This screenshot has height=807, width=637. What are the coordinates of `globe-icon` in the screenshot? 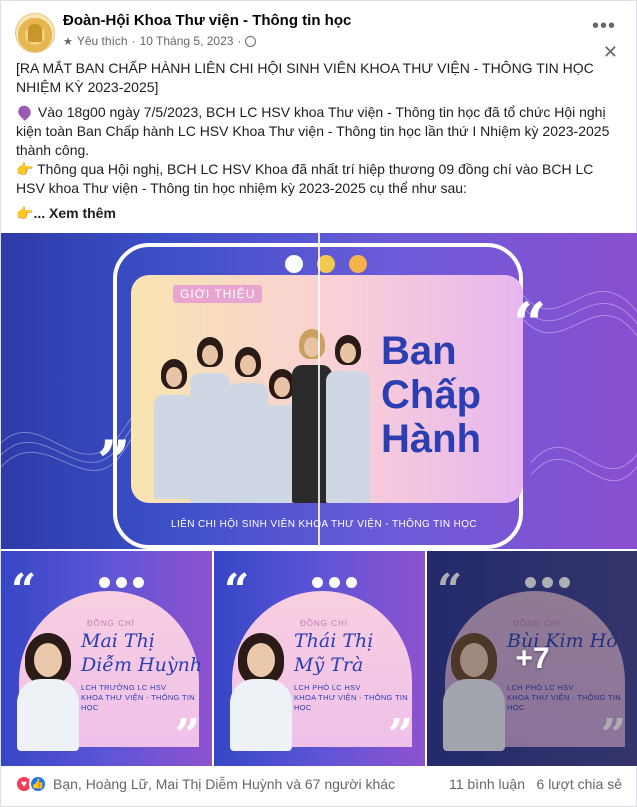 It's located at (251, 41).